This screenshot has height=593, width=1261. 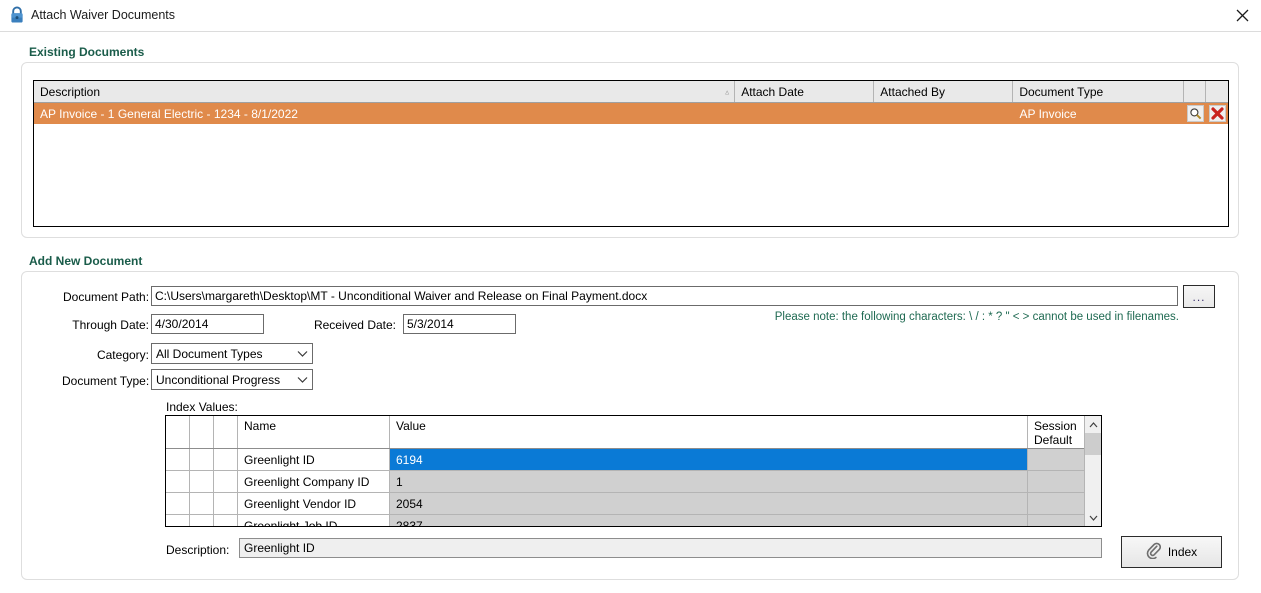 What do you see at coordinates (70, 91) in the screenshot?
I see `column-header-description-label: Description` at bounding box center [70, 91].